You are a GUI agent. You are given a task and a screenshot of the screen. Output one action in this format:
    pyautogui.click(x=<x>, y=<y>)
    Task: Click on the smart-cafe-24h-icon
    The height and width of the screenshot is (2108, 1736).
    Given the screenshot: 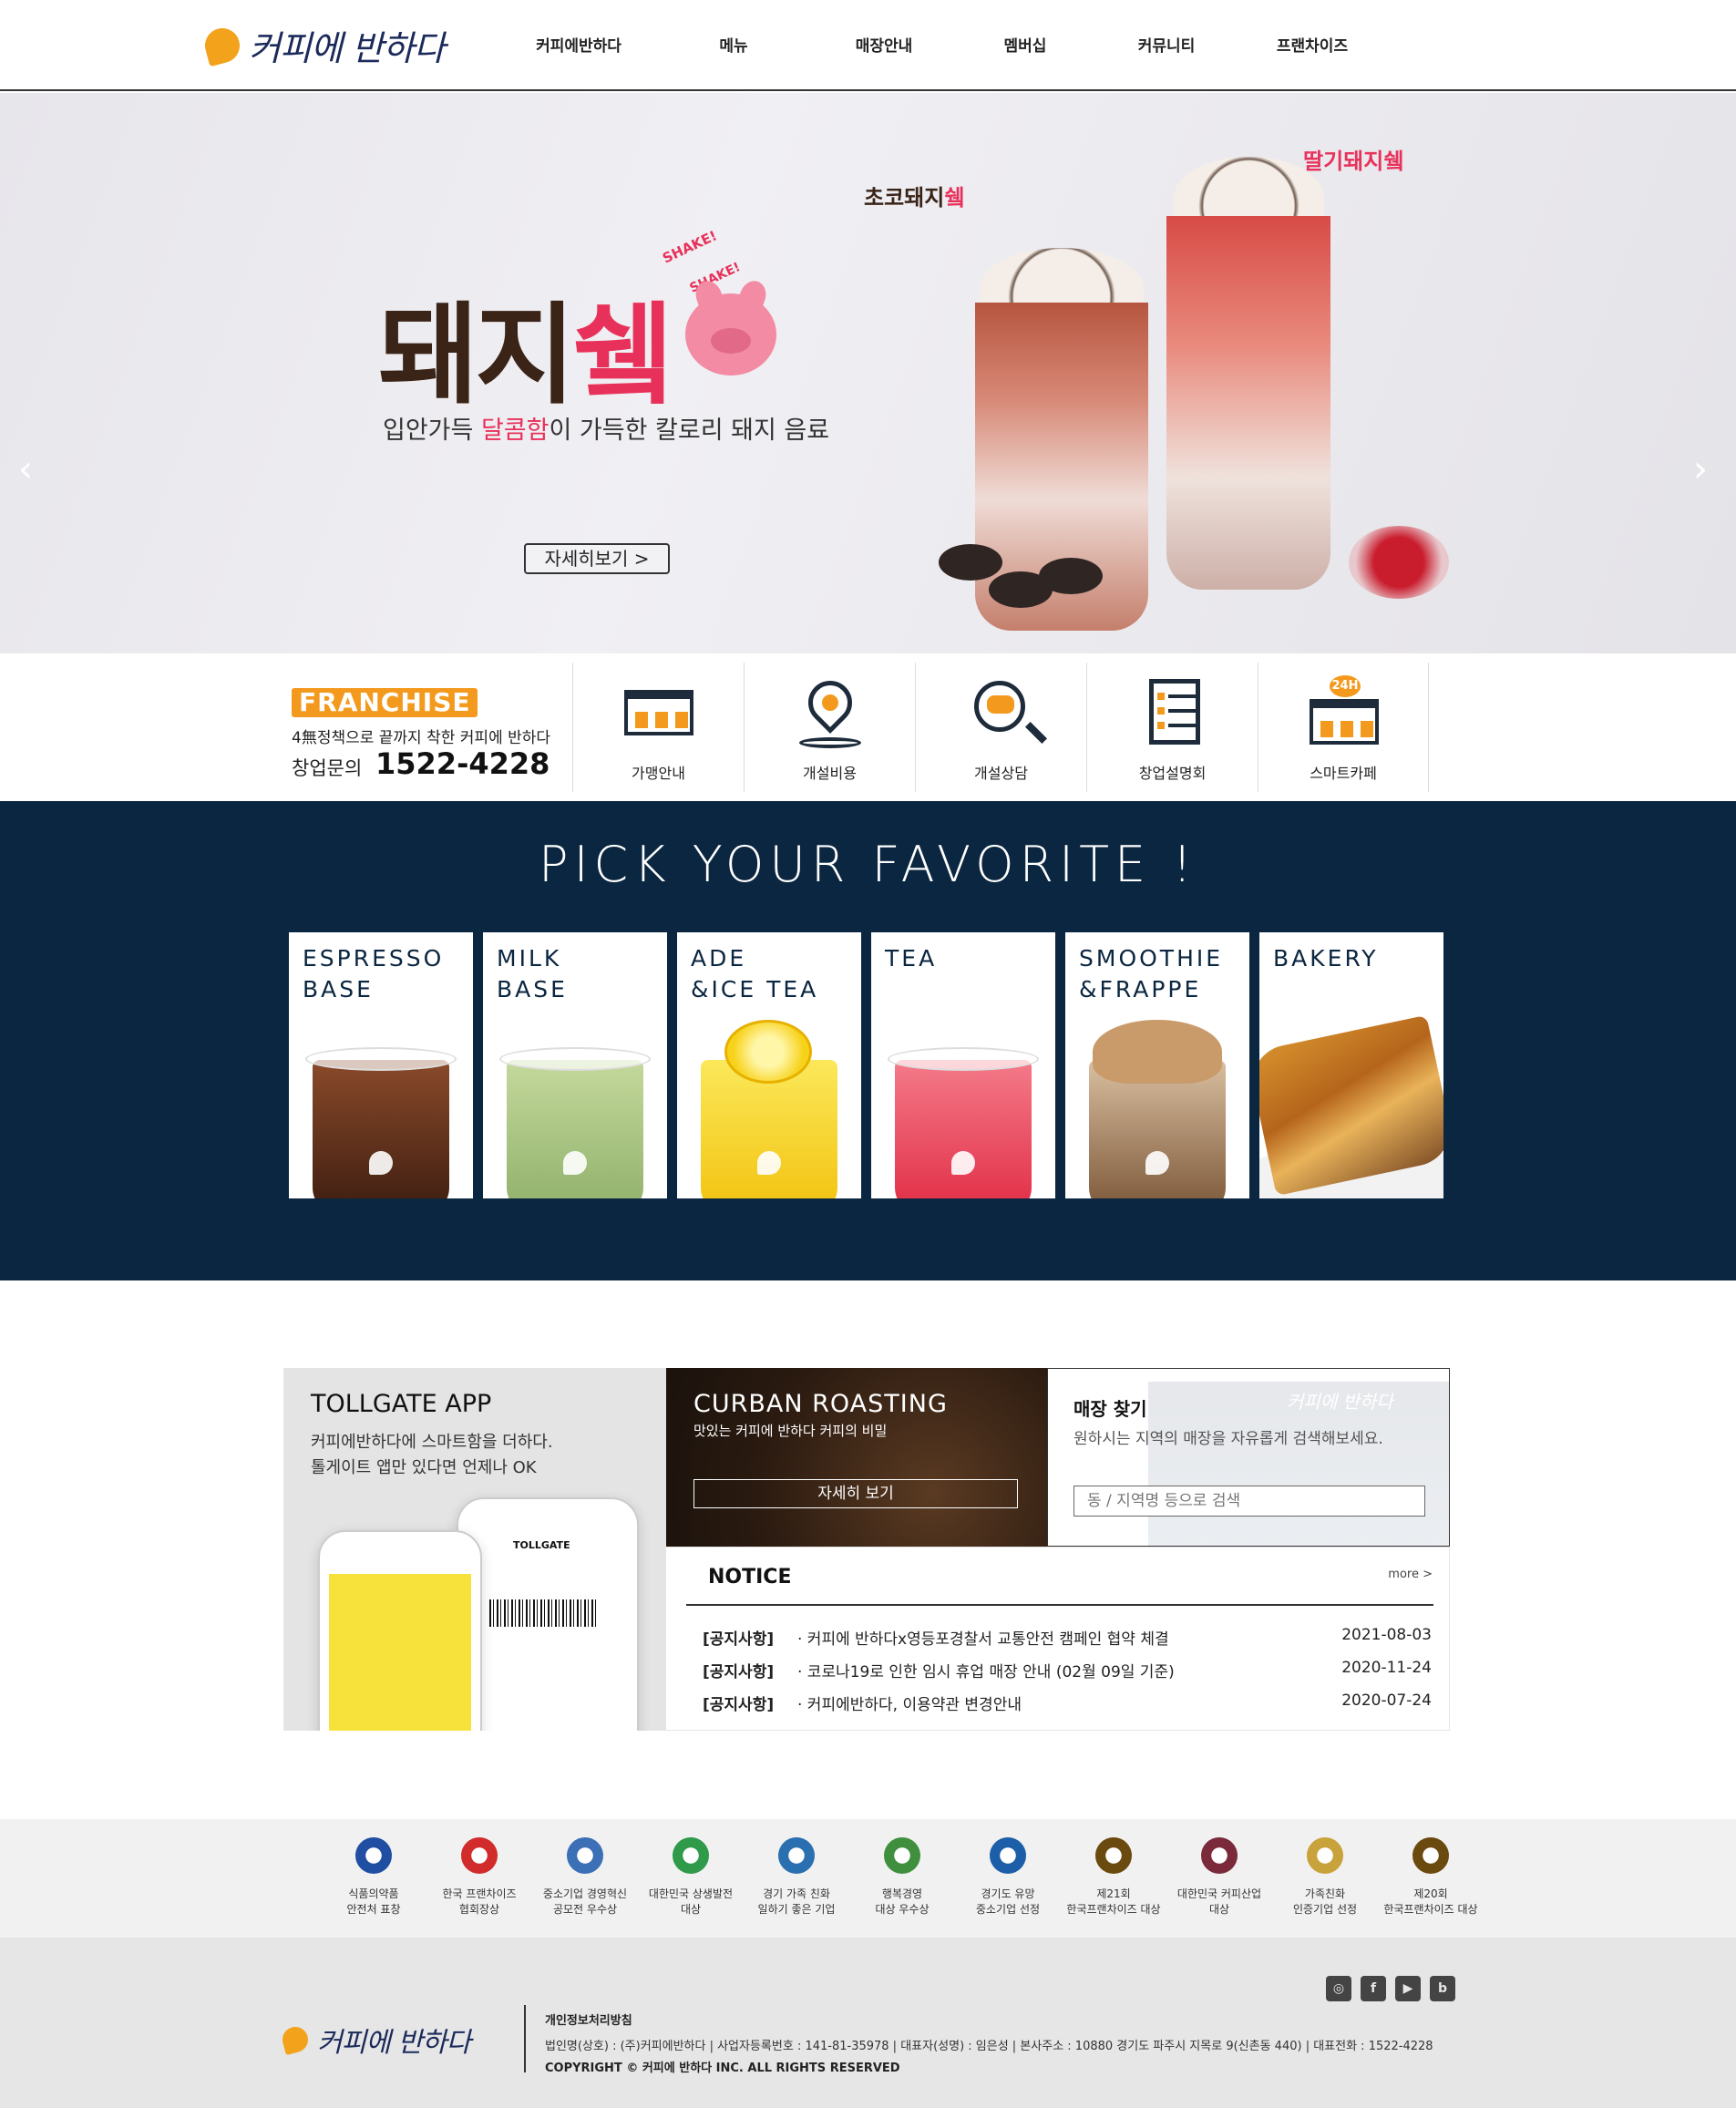 What is the action you would take?
    pyautogui.click(x=1344, y=722)
    